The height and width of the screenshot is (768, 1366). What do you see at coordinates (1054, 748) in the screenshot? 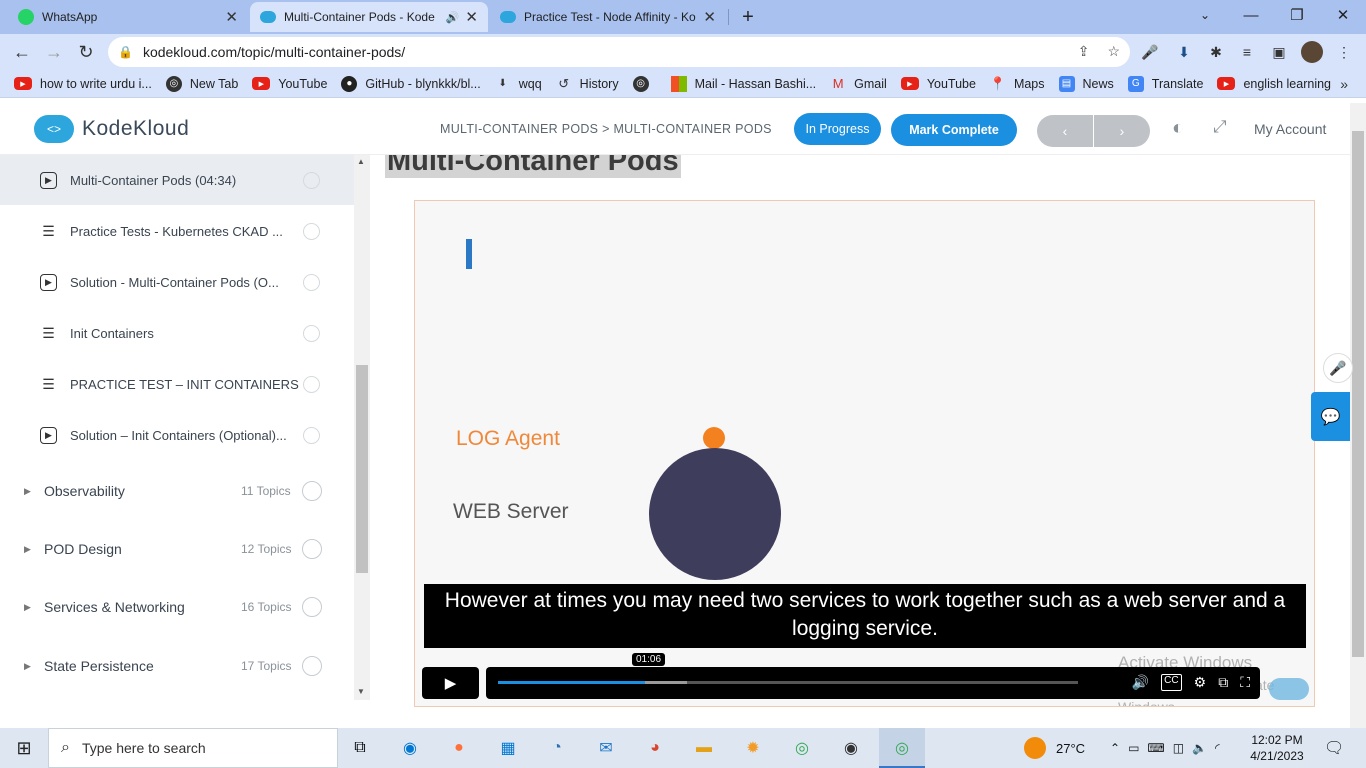
I see `weather-widget: 27°C` at bounding box center [1054, 748].